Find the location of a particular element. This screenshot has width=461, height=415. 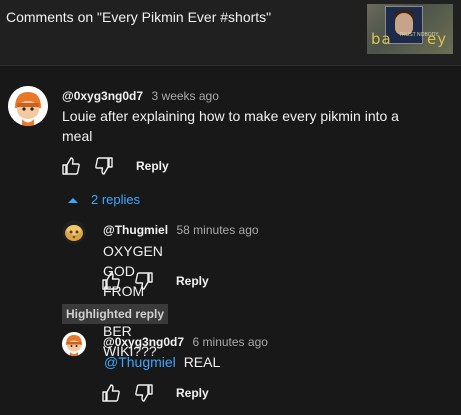

replies-toggle-label: 2 replies is located at coordinates (116, 199).